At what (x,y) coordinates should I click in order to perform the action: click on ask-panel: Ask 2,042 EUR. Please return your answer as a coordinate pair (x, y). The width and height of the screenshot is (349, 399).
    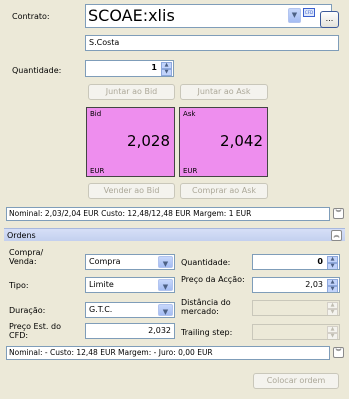
    Looking at the image, I should click on (223, 142).